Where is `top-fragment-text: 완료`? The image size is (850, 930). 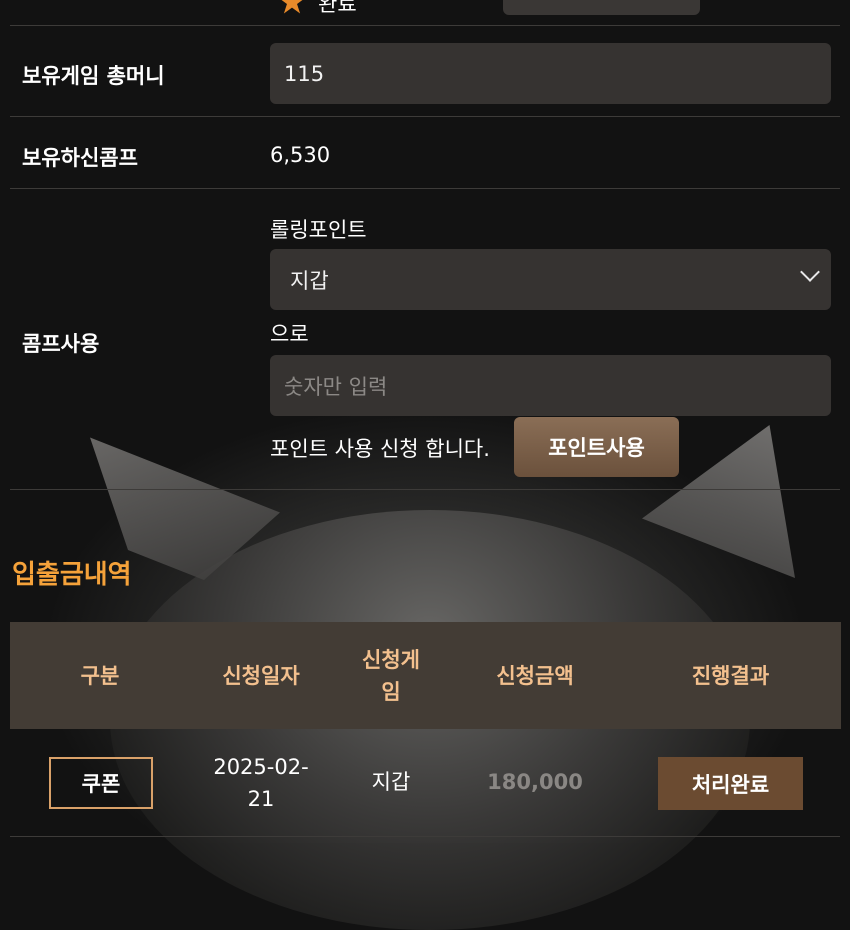 top-fragment-text: 완료 is located at coordinates (337, 8).